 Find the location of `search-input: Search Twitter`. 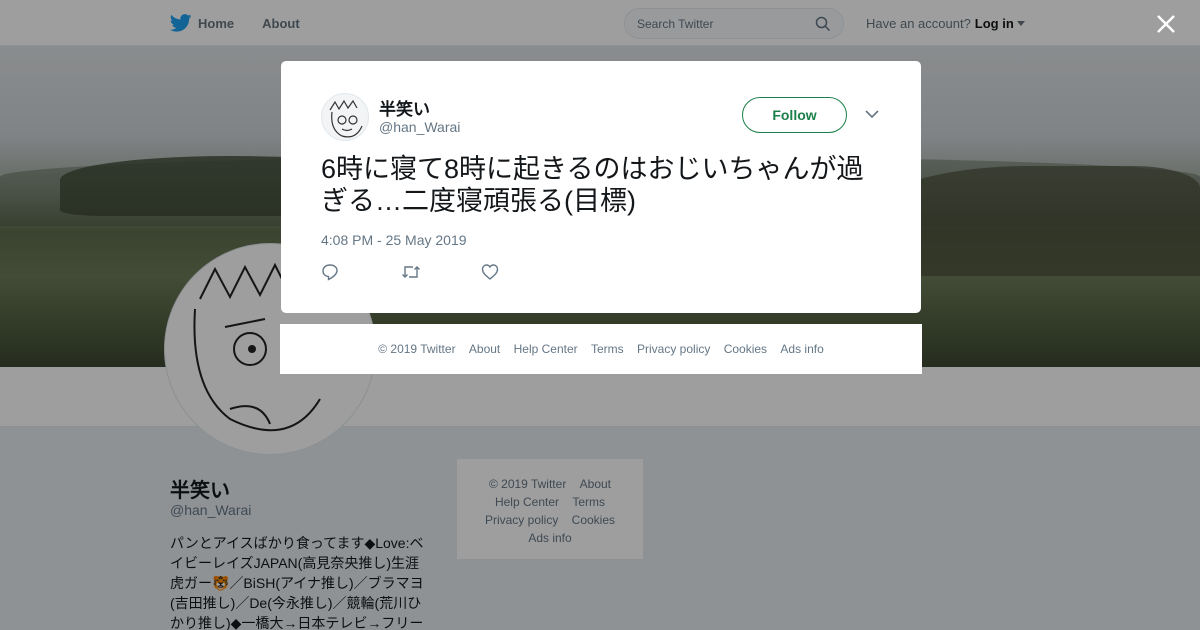

search-input: Search Twitter is located at coordinates (734, 23).